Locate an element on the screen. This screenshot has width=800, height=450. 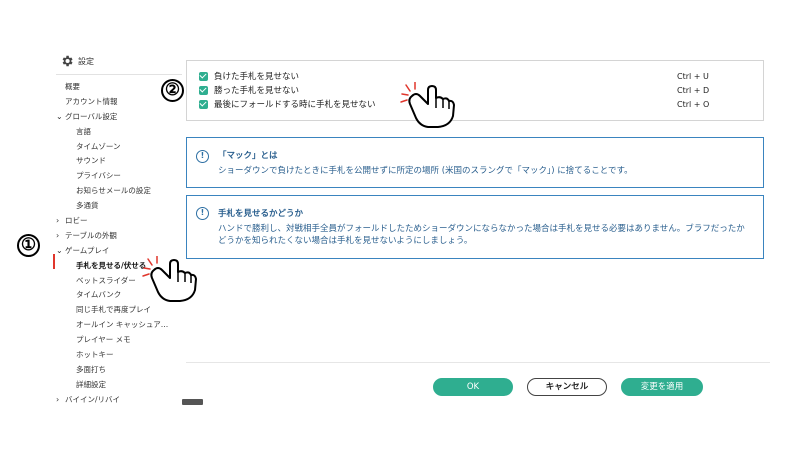
sidebar-item-label: お知らせメールの設定 is located at coordinates (113, 191).